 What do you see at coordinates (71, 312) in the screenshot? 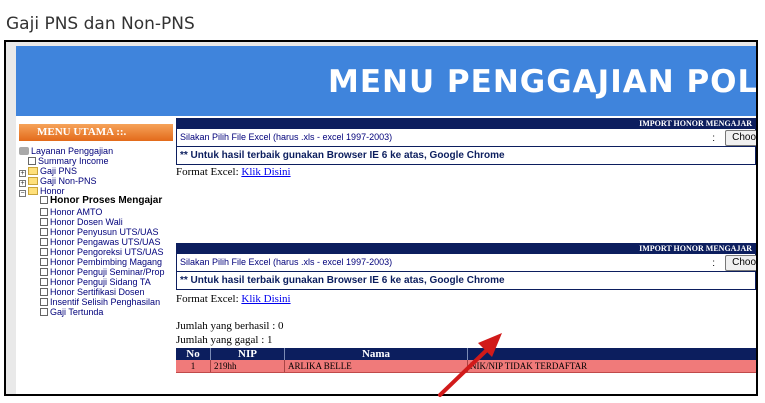
I see `tree-item-gaji-tertunda: Gaji Tertunda` at bounding box center [71, 312].